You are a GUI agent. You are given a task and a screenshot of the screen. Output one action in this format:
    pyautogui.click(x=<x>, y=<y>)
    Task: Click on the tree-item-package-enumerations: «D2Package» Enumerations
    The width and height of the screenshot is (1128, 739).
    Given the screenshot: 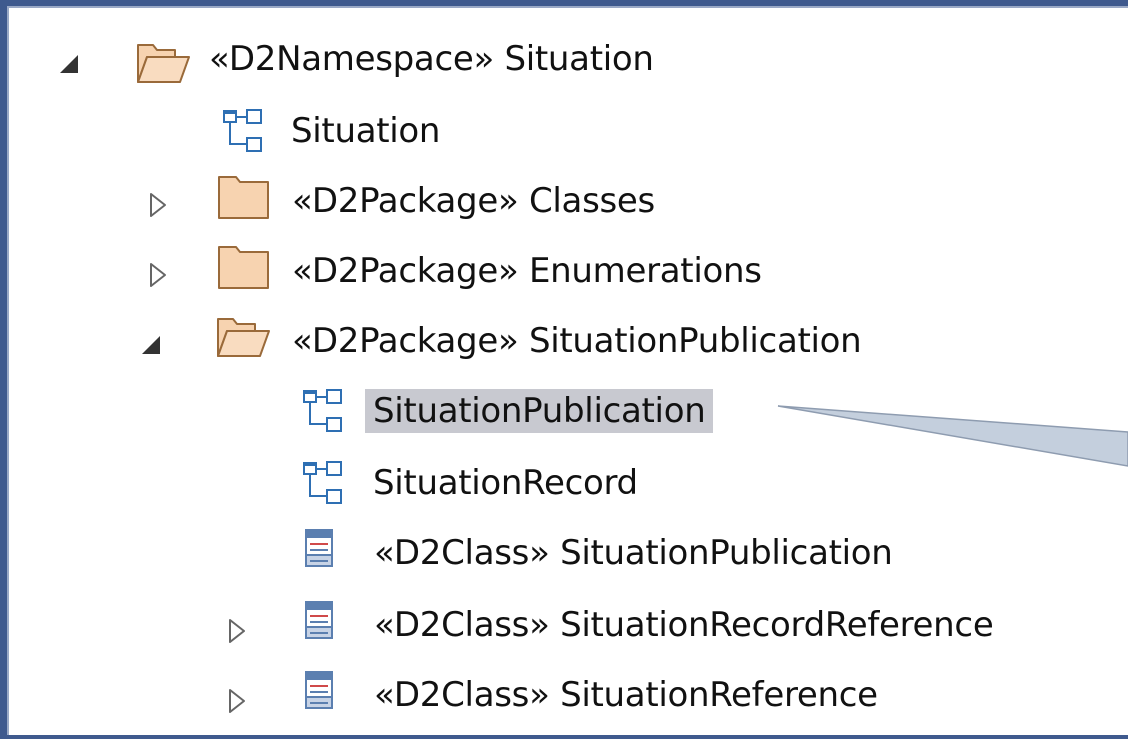 What is the action you would take?
    pyautogui.click(x=527, y=271)
    